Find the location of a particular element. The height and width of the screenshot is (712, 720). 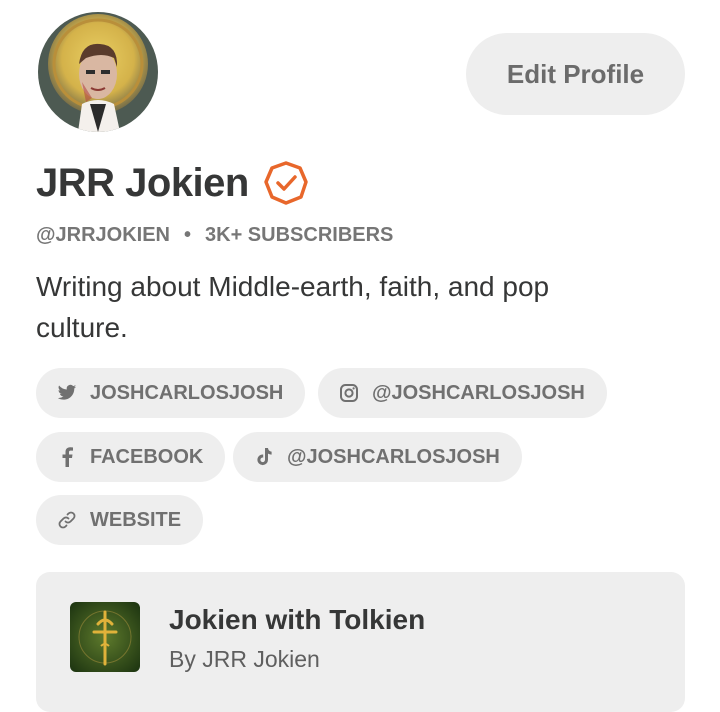

social-link-instagram: @JOSHCARLOSJOSH is located at coordinates (462, 393).